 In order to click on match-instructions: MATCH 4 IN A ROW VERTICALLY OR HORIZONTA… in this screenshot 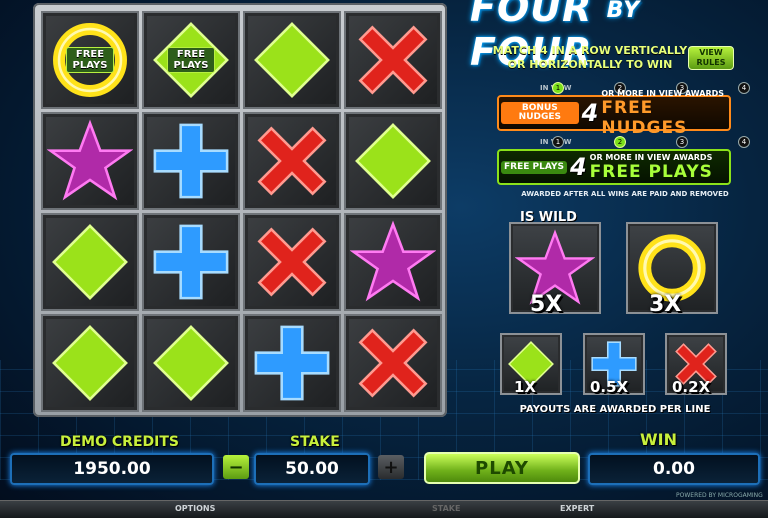, I will do `click(590, 57)`.